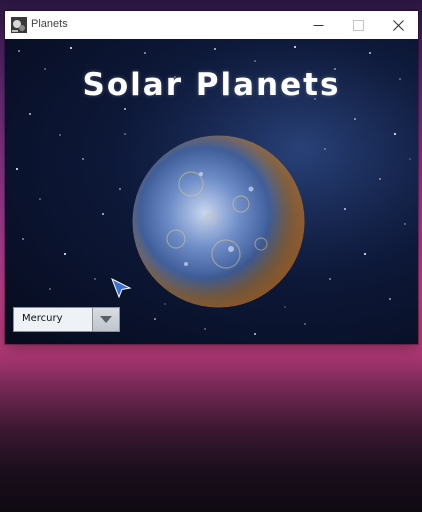  I want to click on planet-selector-value: Mercury, so click(42, 318).